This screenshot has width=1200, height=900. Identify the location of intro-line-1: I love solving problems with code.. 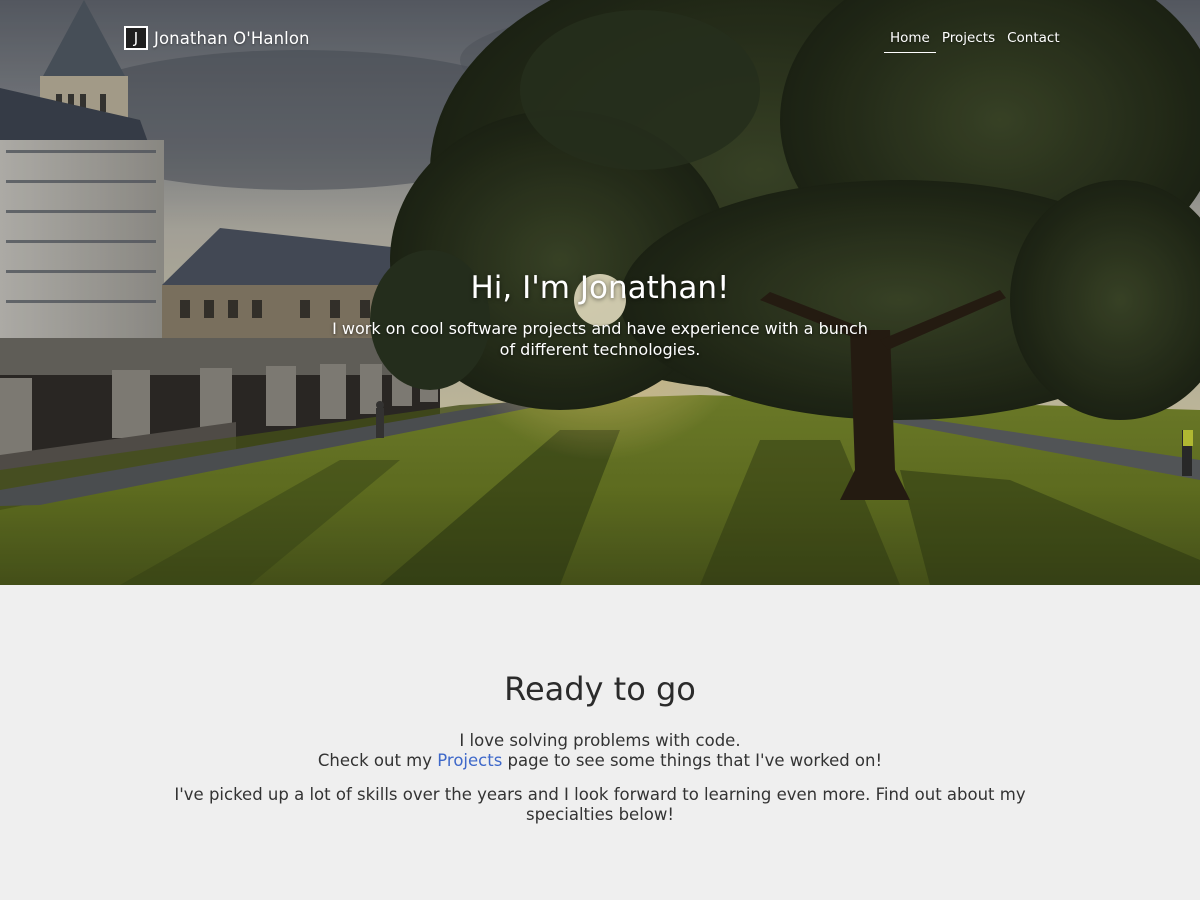
(600, 740).